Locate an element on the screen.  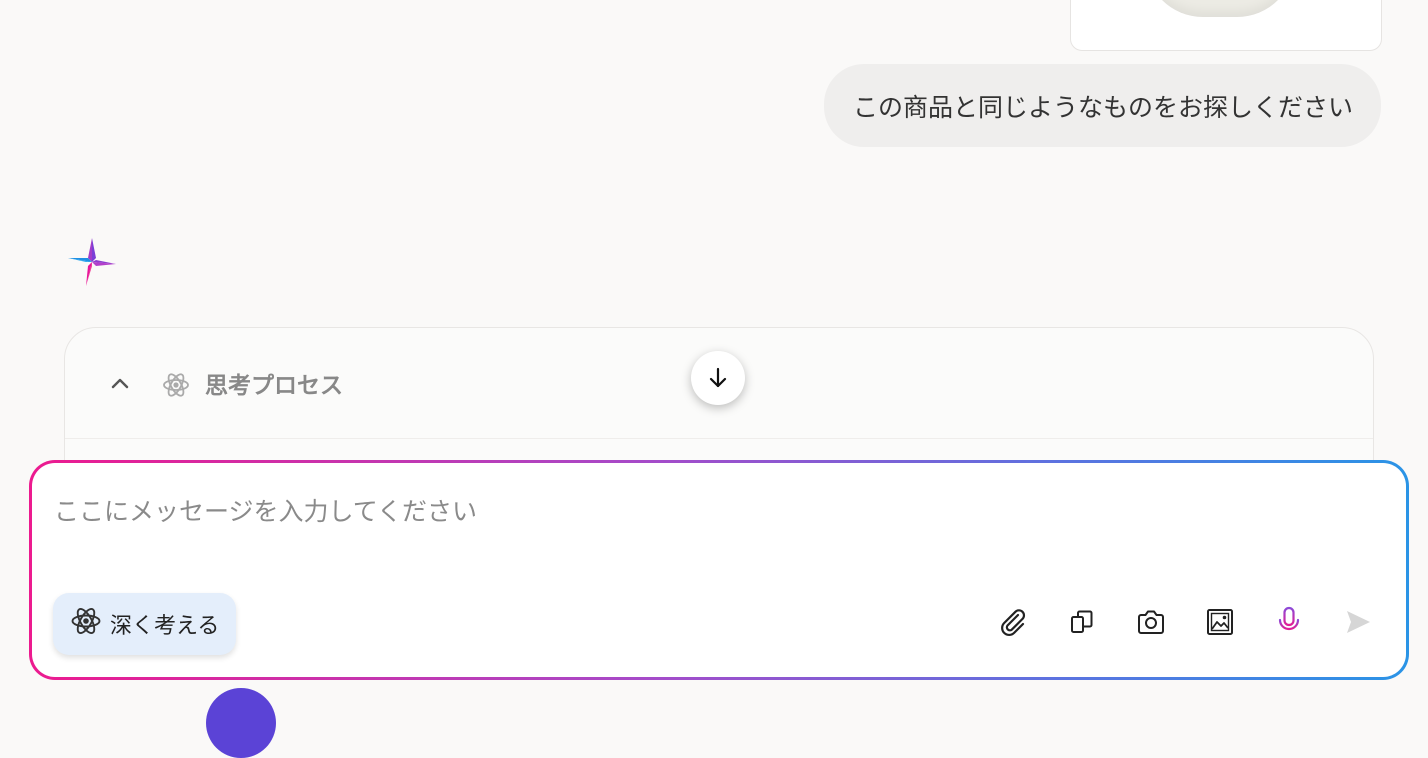
deep-think-toggle: 深く考える is located at coordinates (145, 624).